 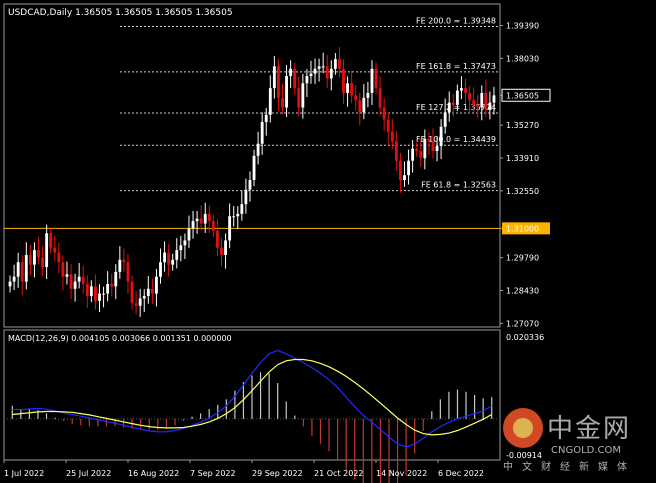 What do you see at coordinates (525, 337) in the screenshot?
I see `macd-axis-top: 0.020336` at bounding box center [525, 337].